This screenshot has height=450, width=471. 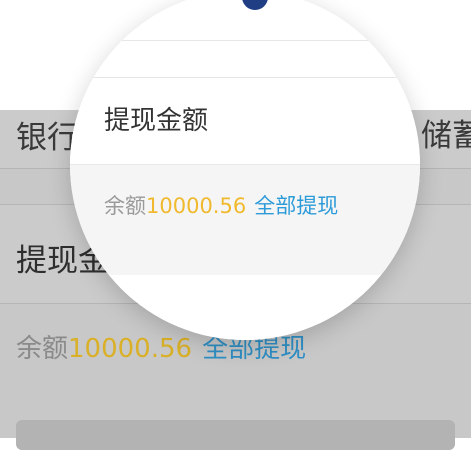 I want to click on bank-logo-icon, so click(x=255, y=5).